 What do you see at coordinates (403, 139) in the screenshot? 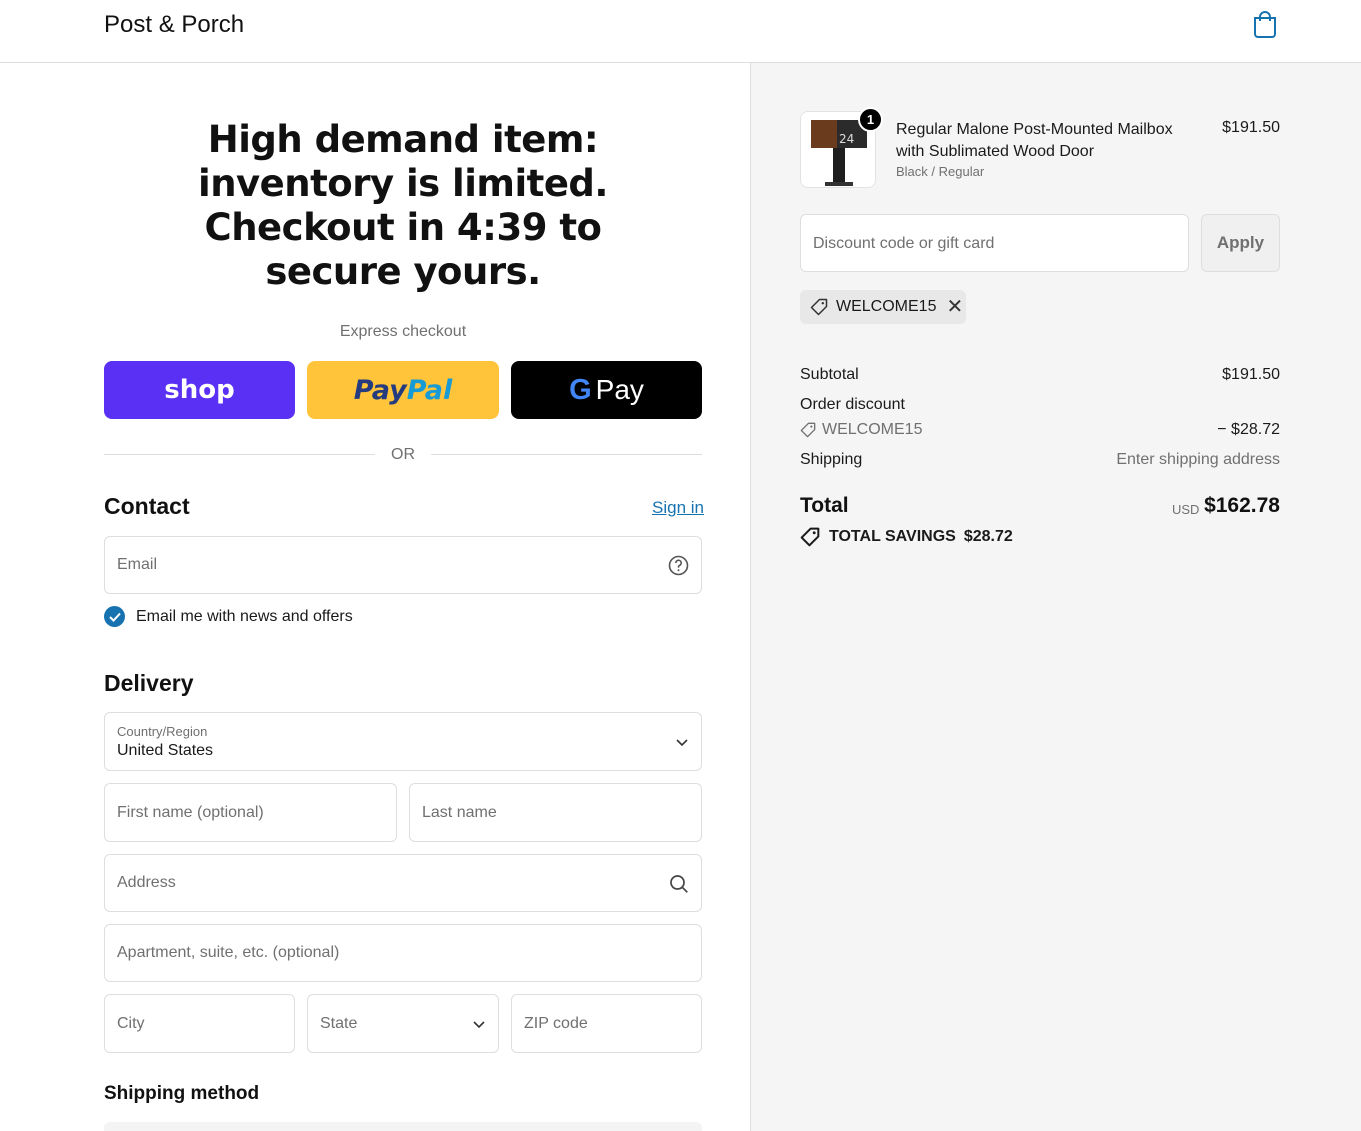
I see `urgency-line: High demand item:` at bounding box center [403, 139].